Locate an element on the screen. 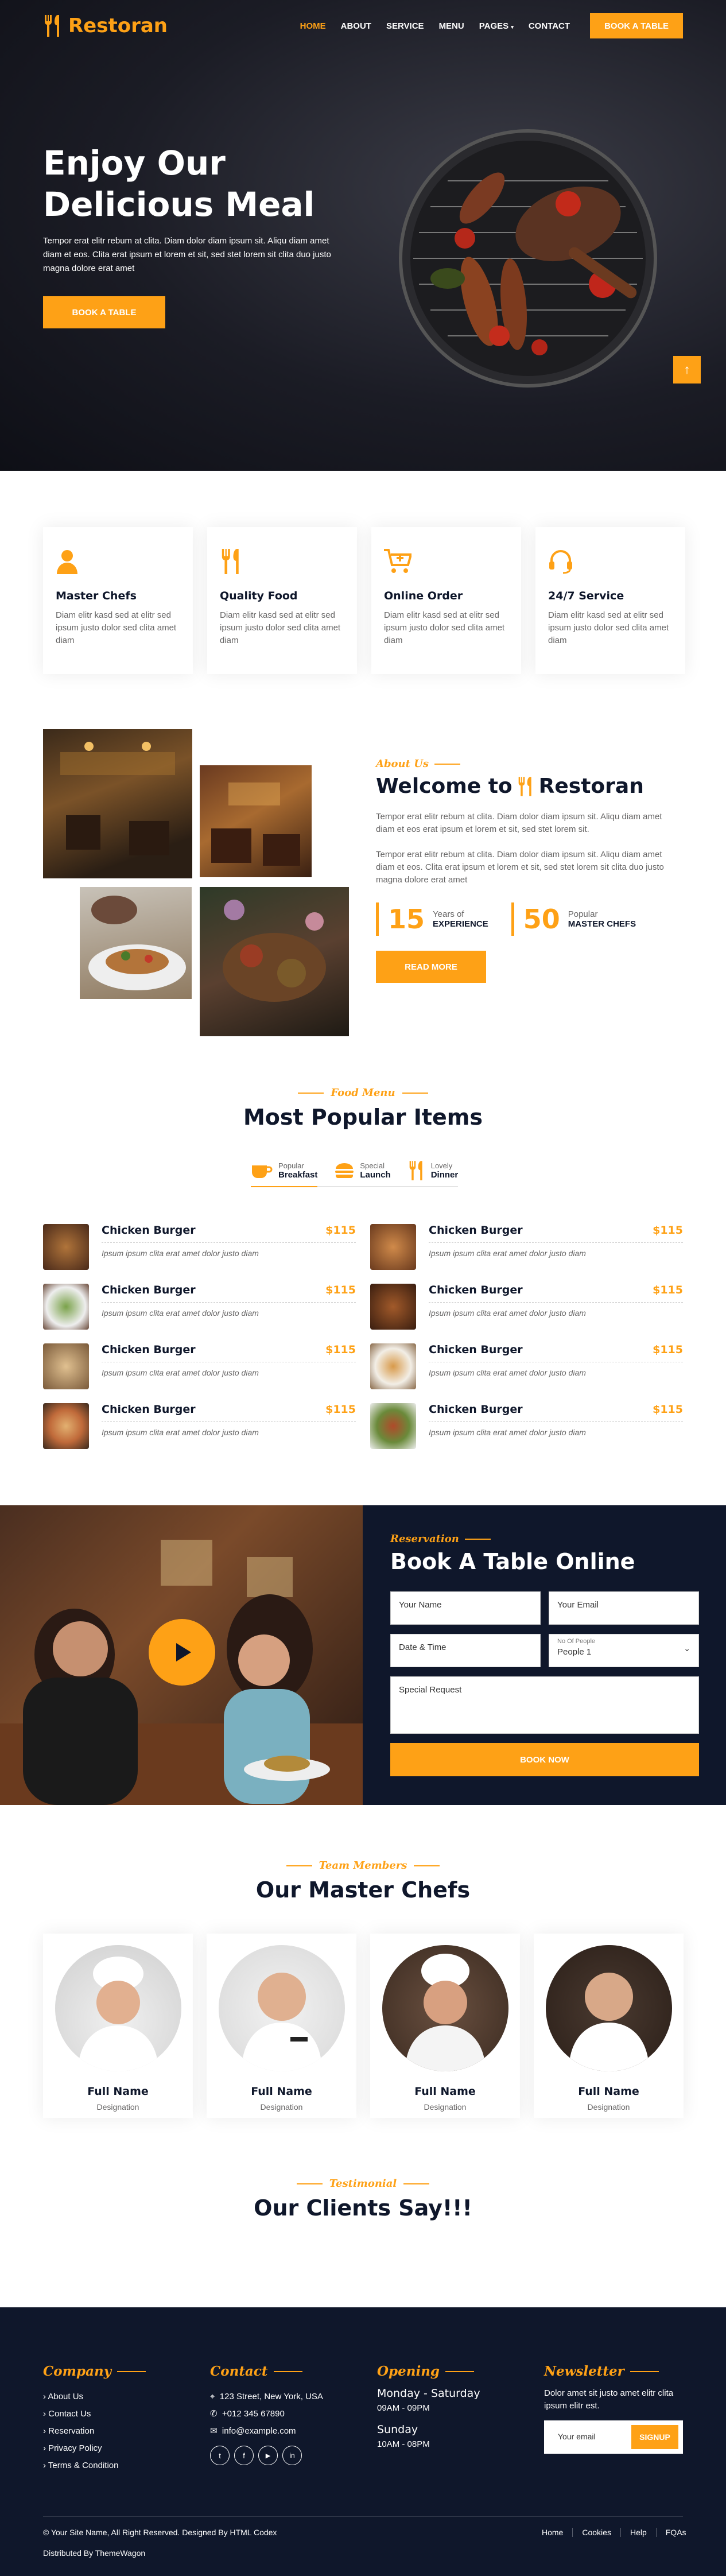 Image resolution: width=726 pixels, height=2576 pixels. back-to-top-button: ↑ is located at coordinates (687, 370).